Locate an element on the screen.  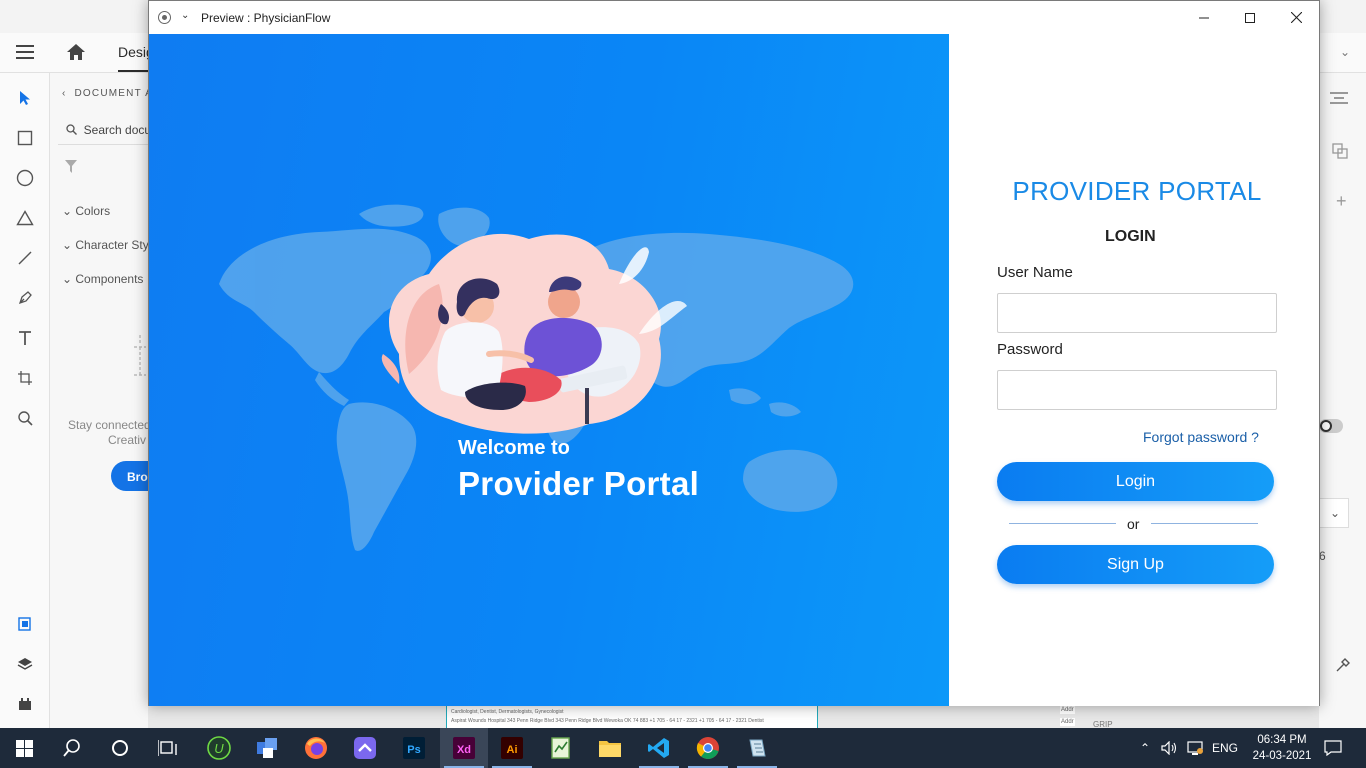
pen-tool-icon is located at coordinates (25, 298).